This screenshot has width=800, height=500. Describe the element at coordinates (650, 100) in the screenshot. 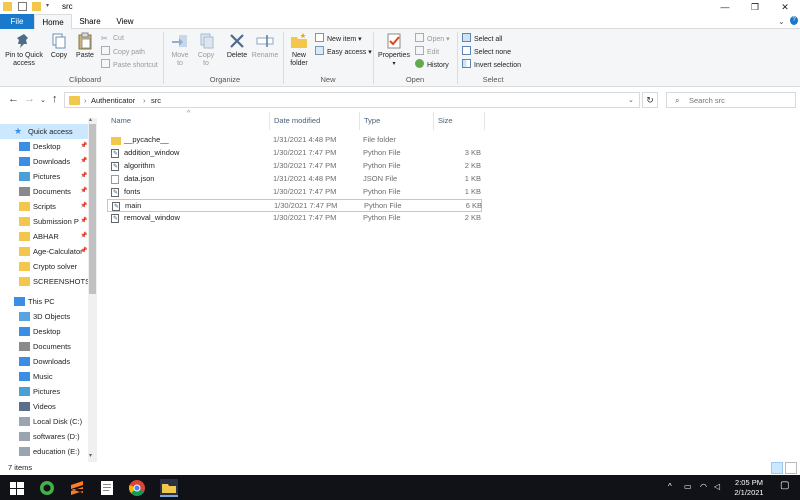

I see `refresh-button: ↻` at that location.